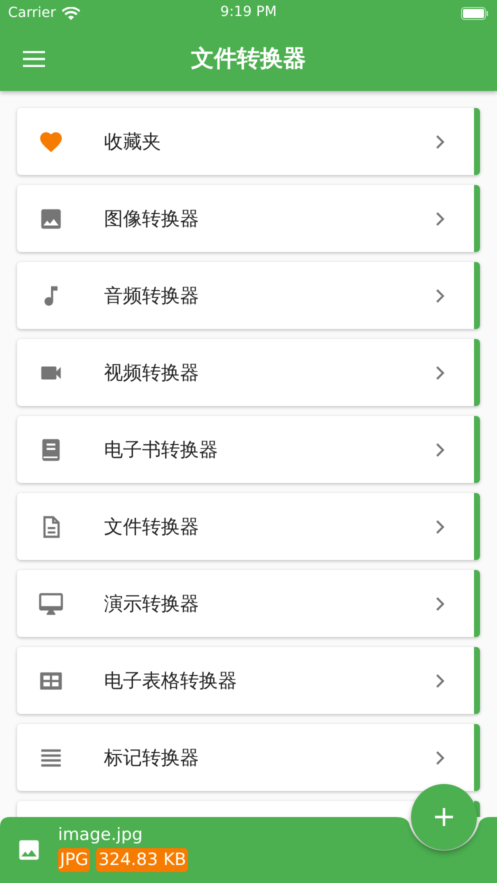 This screenshot has height=883, width=497. What do you see at coordinates (248, 59) in the screenshot?
I see `app-title: 文件转换器` at bounding box center [248, 59].